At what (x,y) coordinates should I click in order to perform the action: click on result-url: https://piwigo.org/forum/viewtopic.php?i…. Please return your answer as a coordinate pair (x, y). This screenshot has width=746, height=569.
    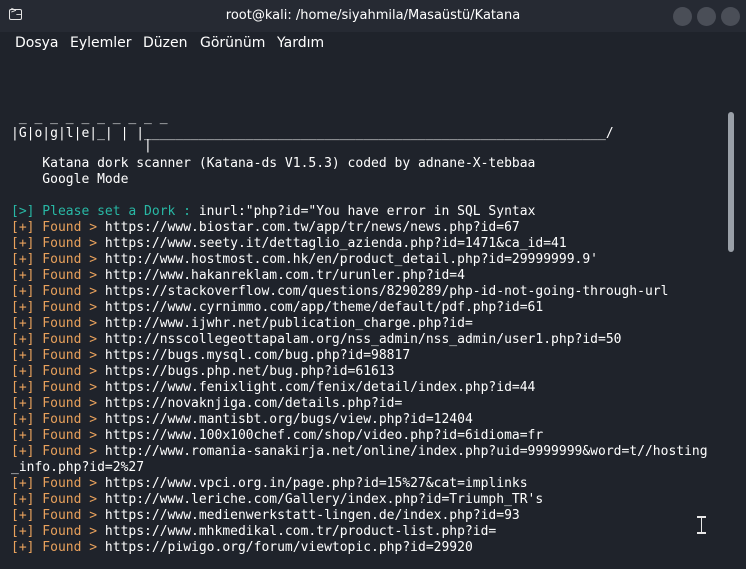
    Looking at the image, I should click on (288, 547).